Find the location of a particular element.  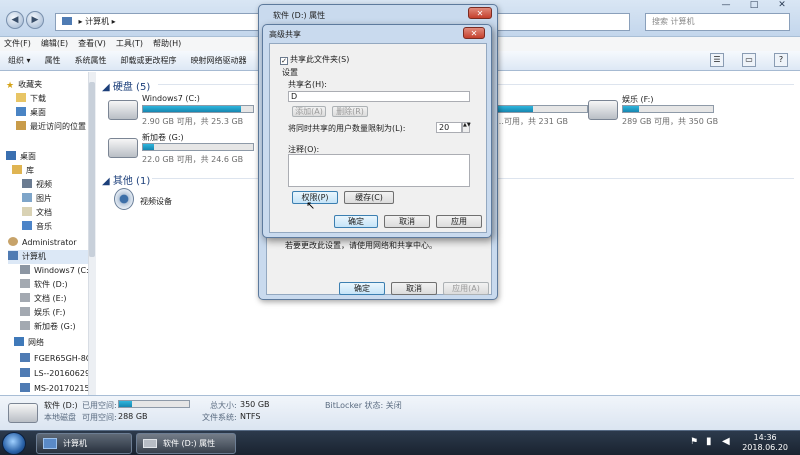

drive-tile-c: Windows7 (C:) 2.90 GB 可用，共 25.3 GB is located at coordinates (183, 112).